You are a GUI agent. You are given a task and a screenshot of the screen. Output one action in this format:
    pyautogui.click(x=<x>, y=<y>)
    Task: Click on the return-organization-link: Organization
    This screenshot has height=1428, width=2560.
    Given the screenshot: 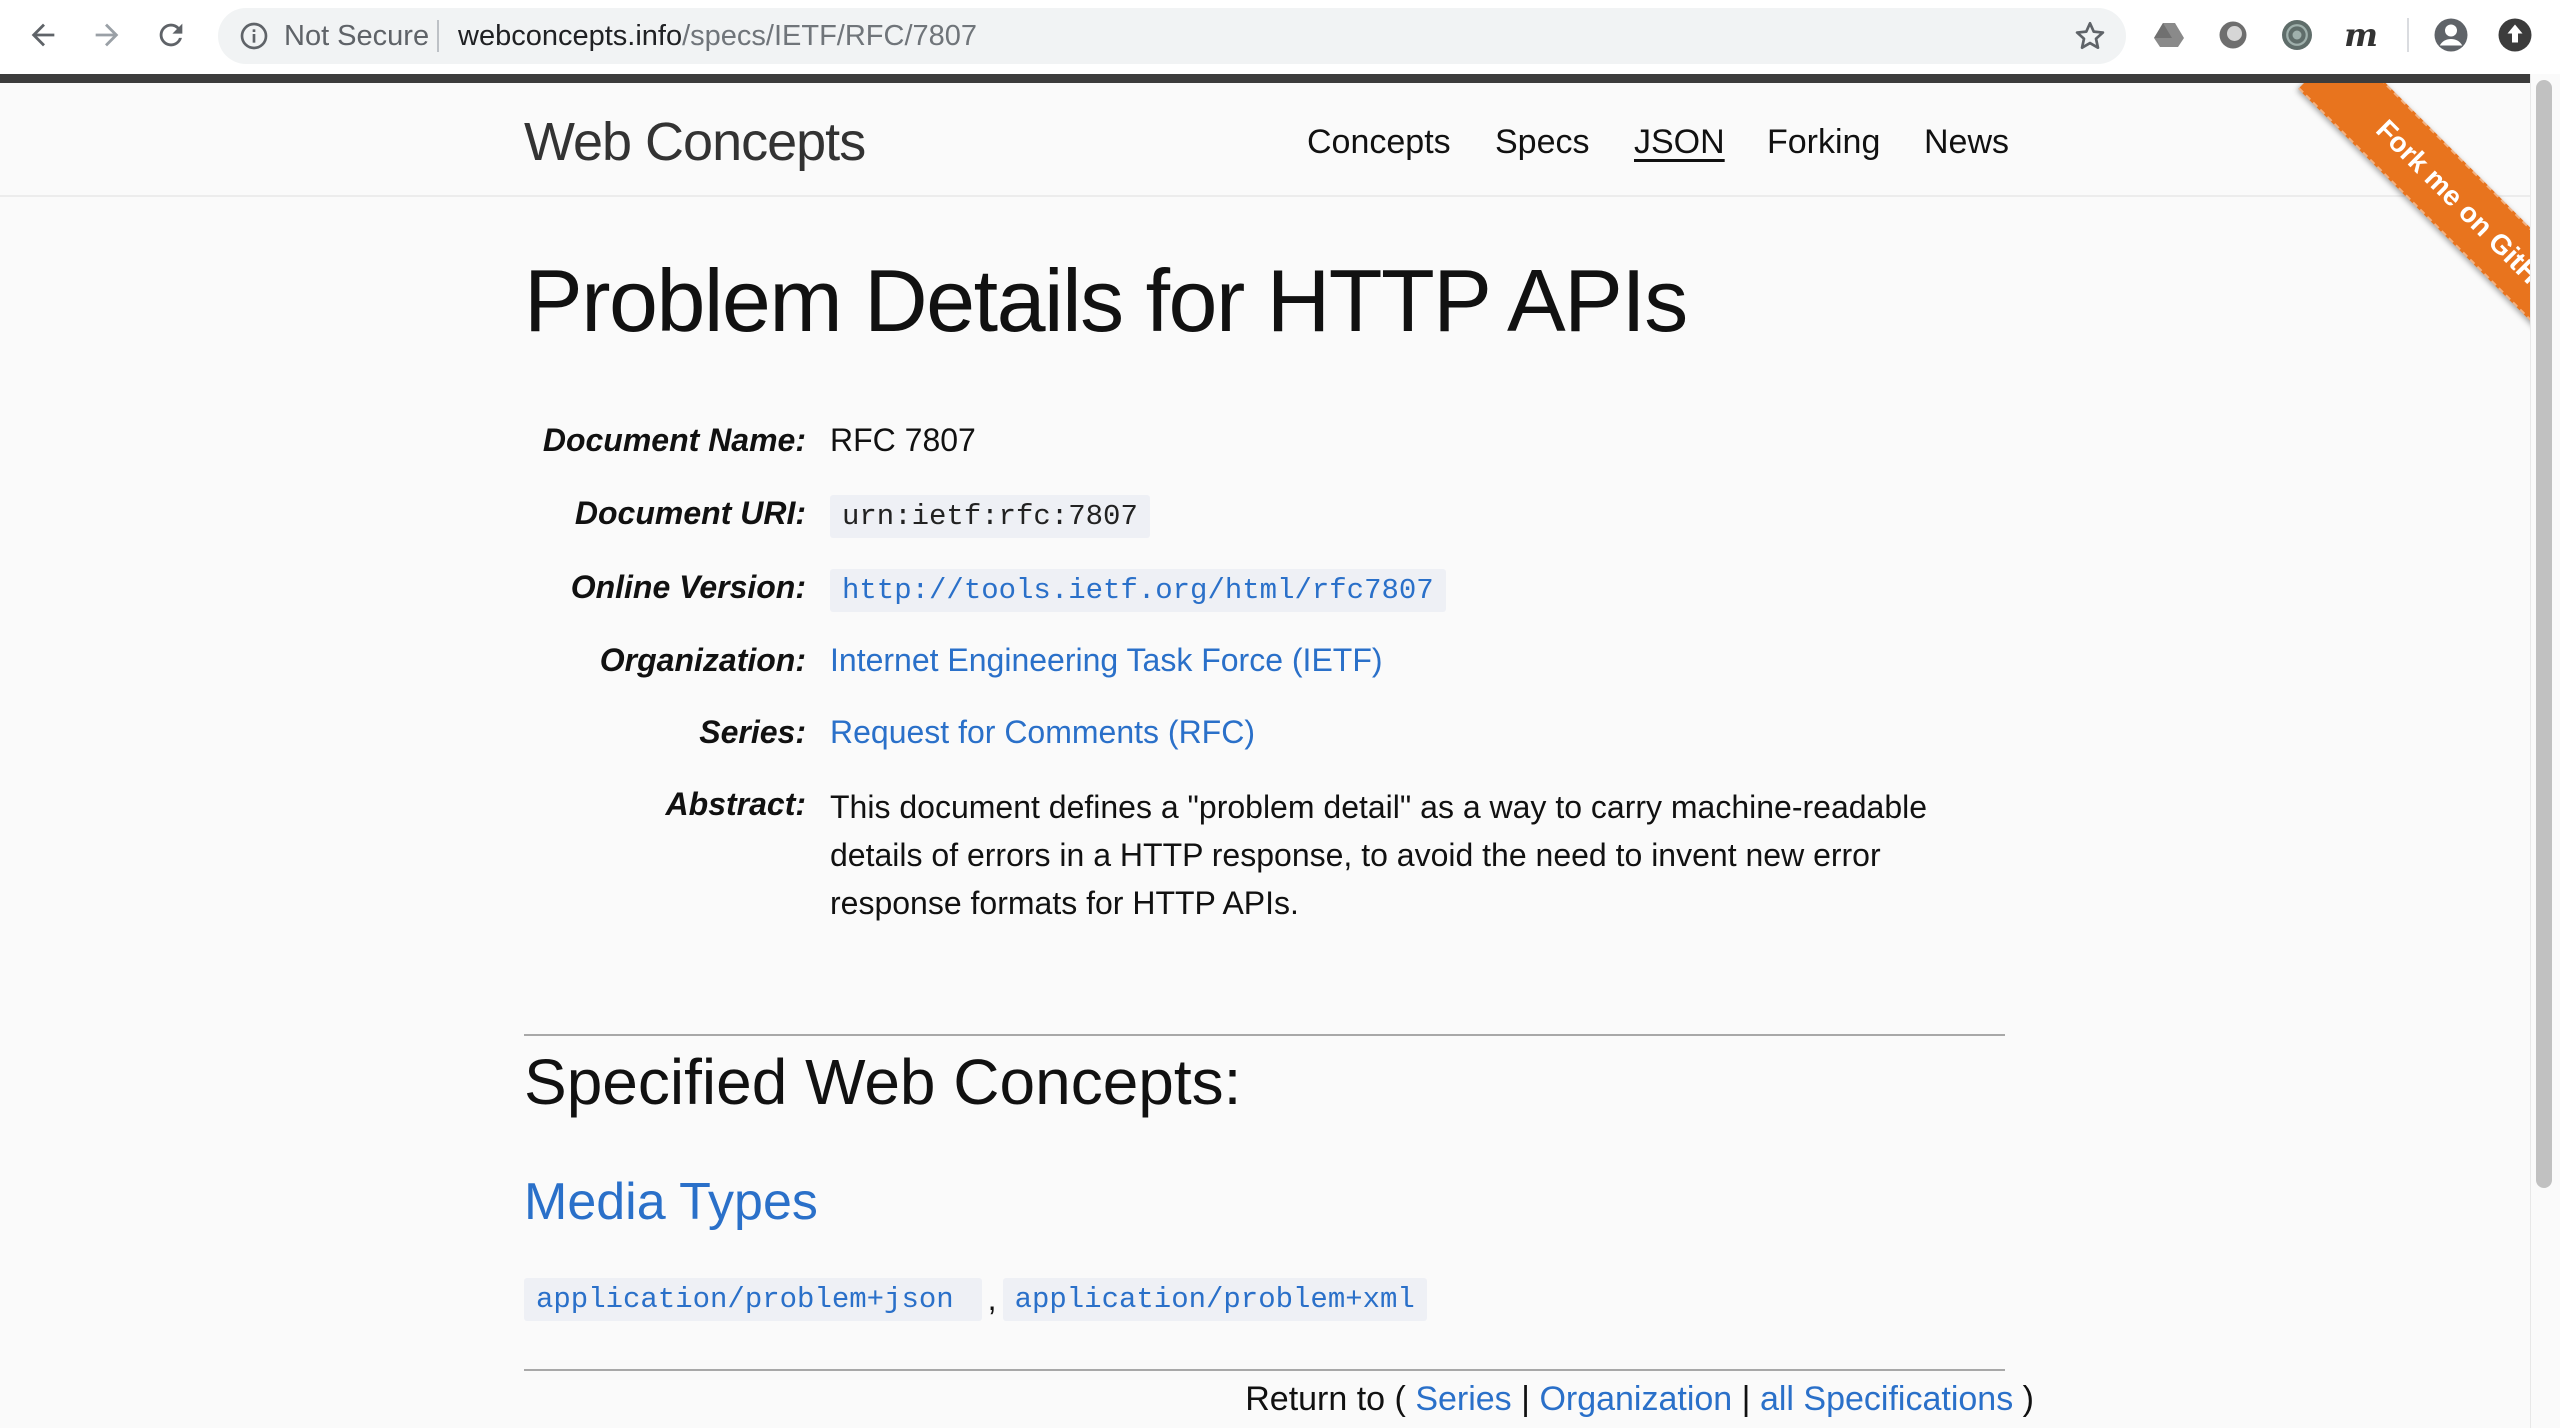 What is the action you would take?
    pyautogui.click(x=1635, y=1399)
    